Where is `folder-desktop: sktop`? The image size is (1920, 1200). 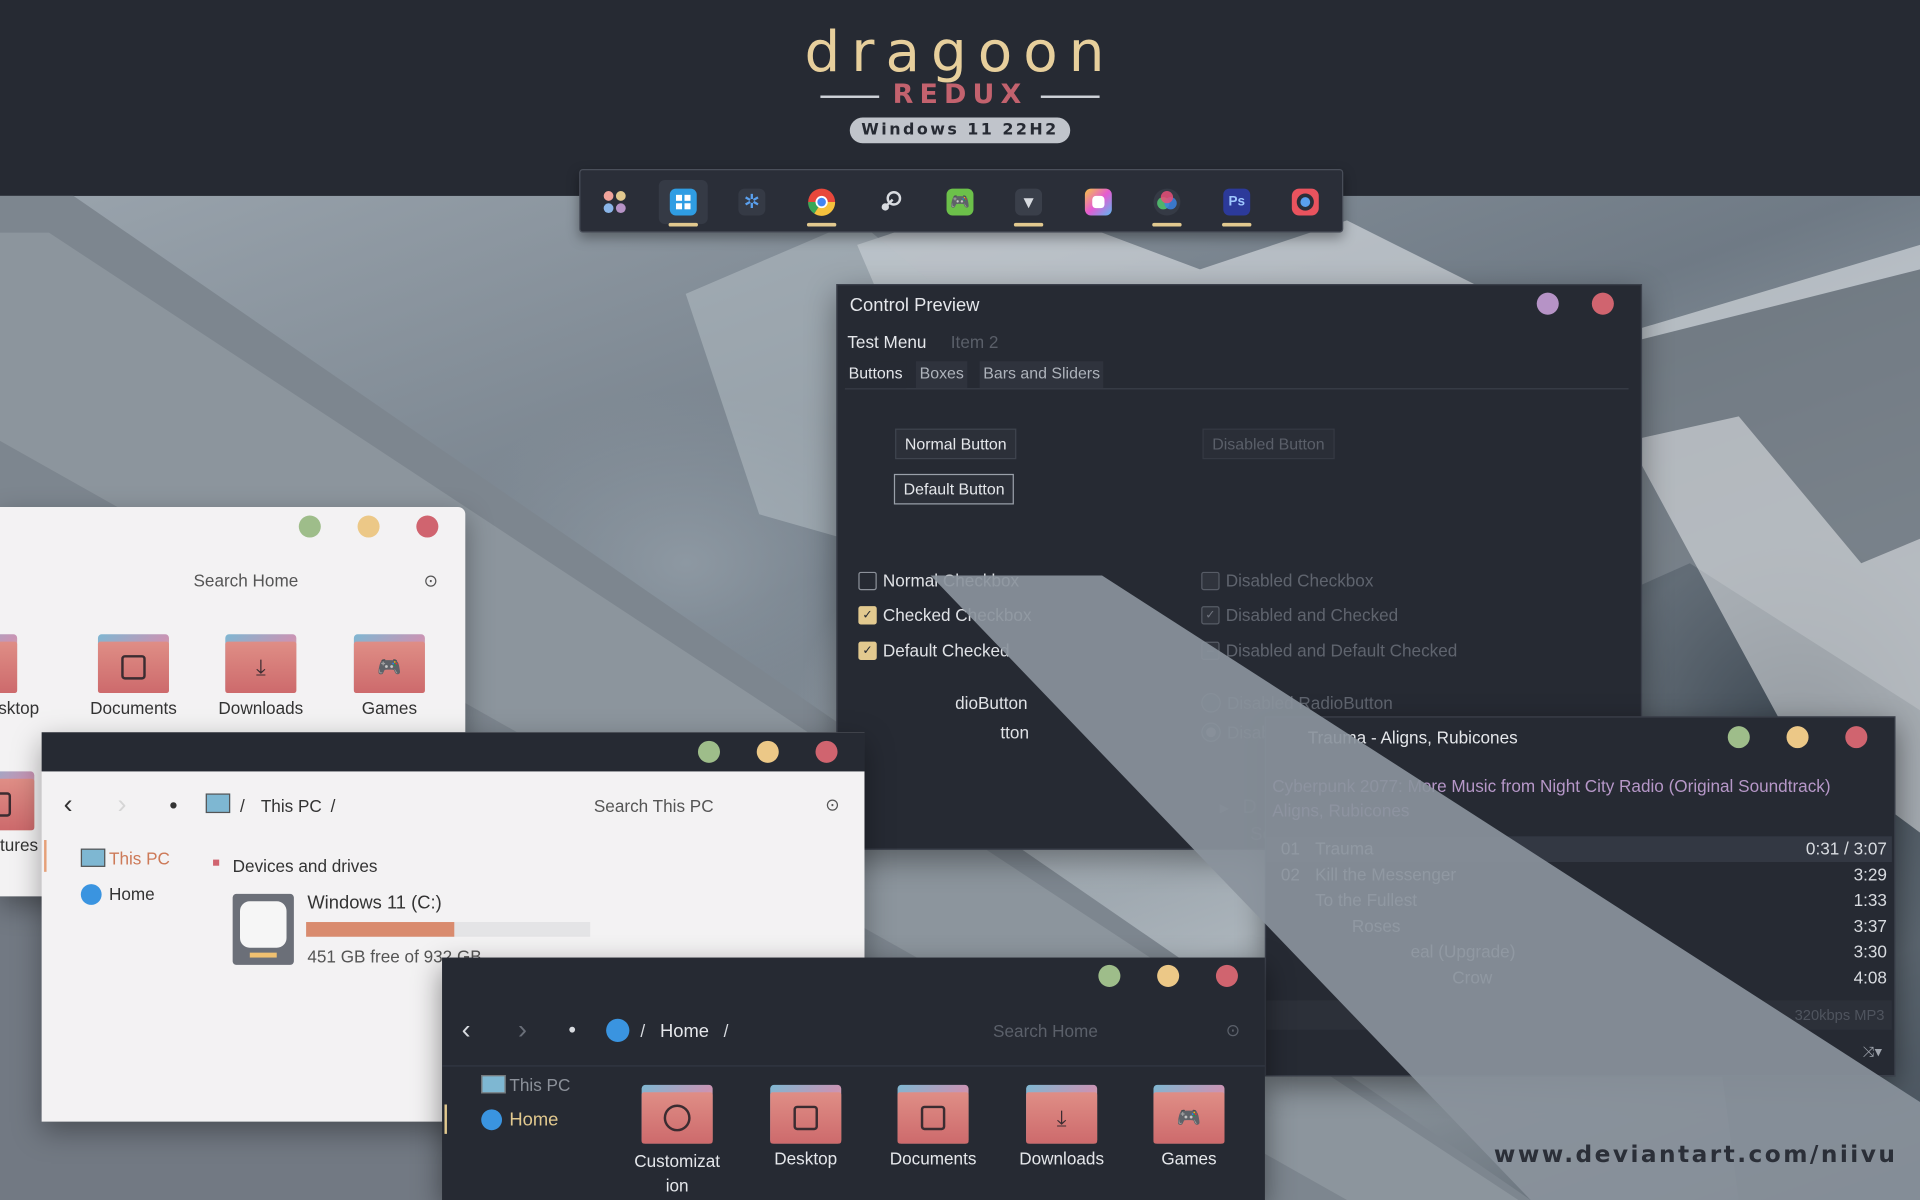
folder-desktop: sktop is located at coordinates (39, 673).